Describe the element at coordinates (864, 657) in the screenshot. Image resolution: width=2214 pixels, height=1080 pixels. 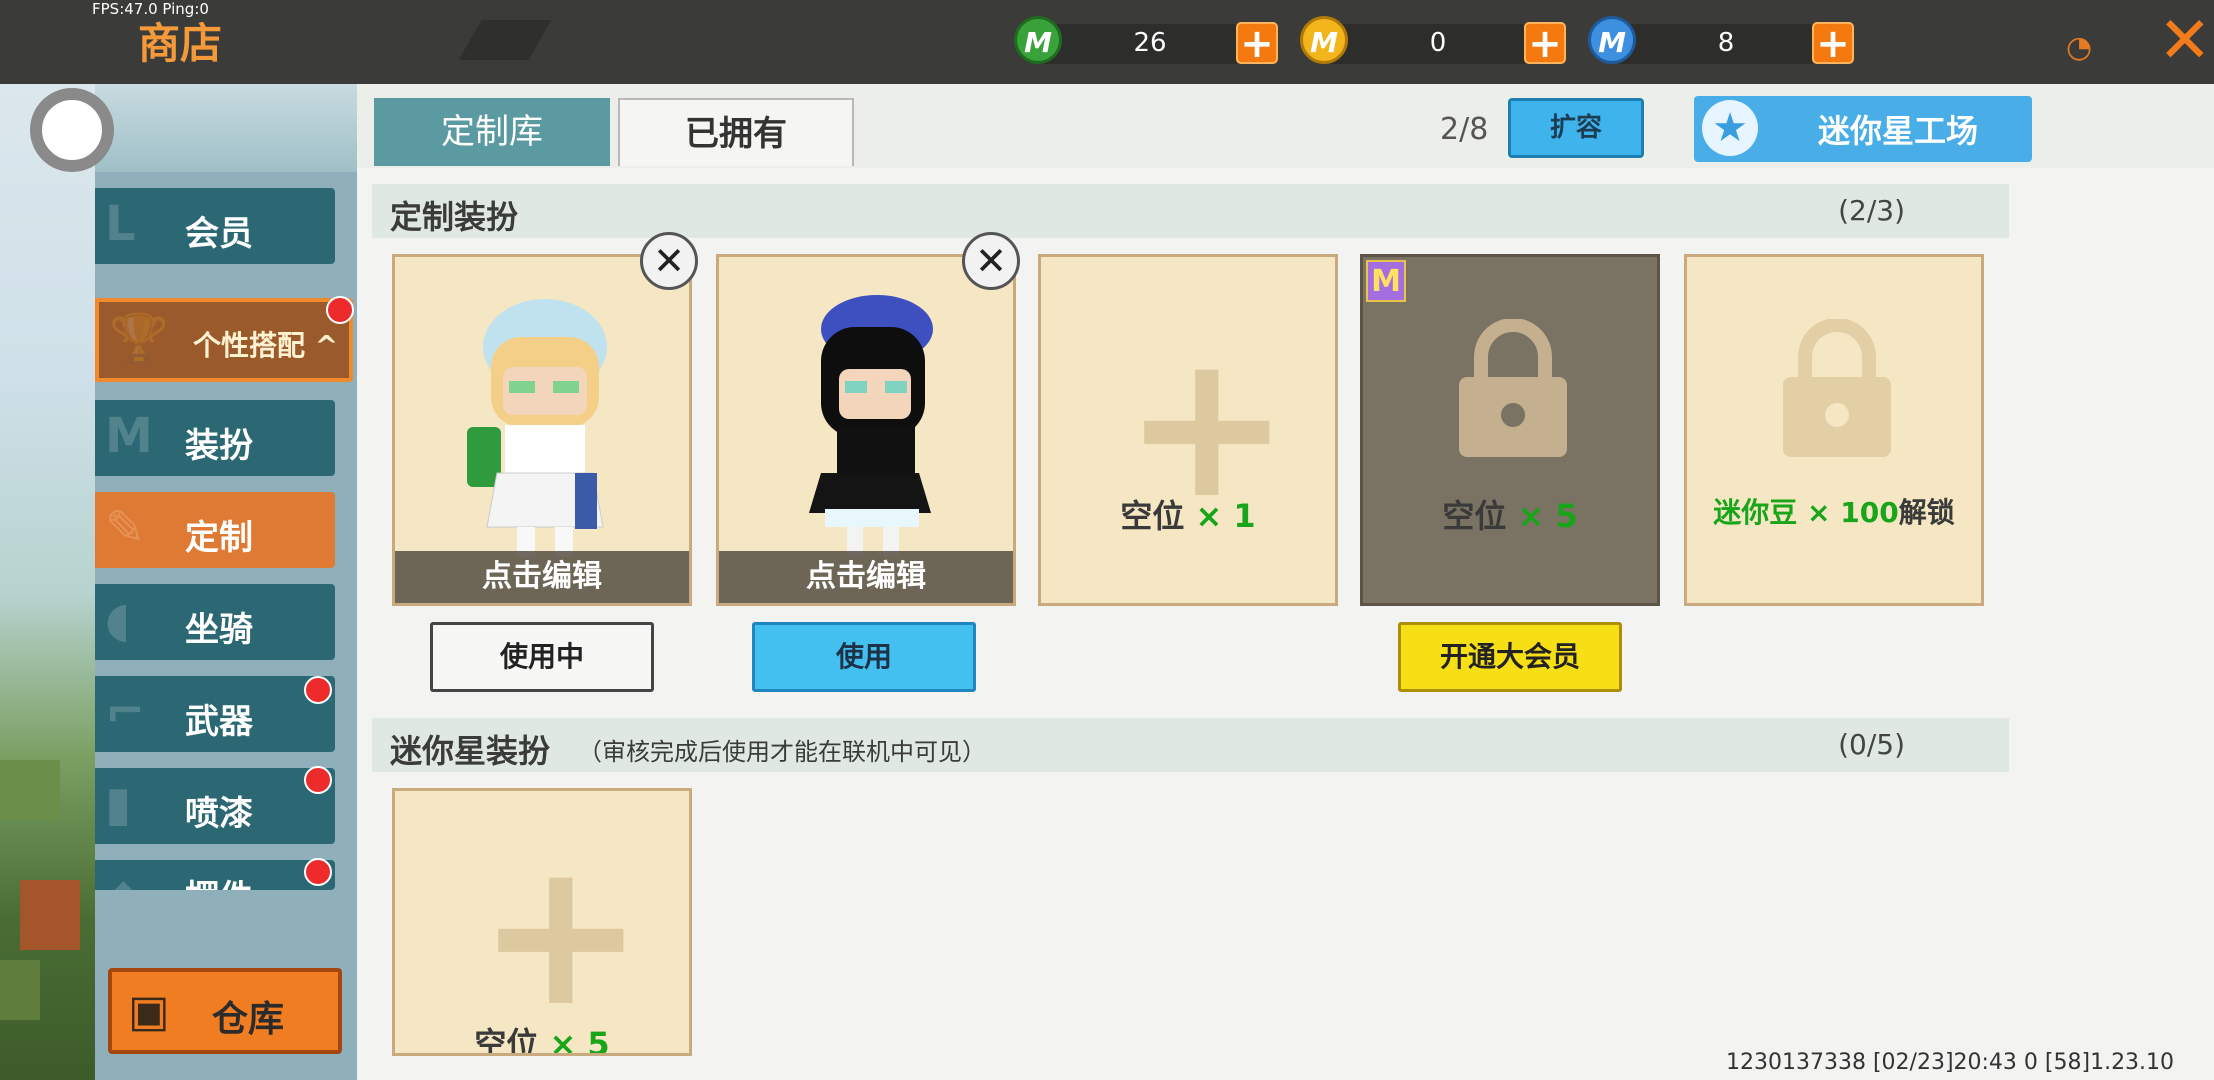
I see `use-button: 使用` at that location.